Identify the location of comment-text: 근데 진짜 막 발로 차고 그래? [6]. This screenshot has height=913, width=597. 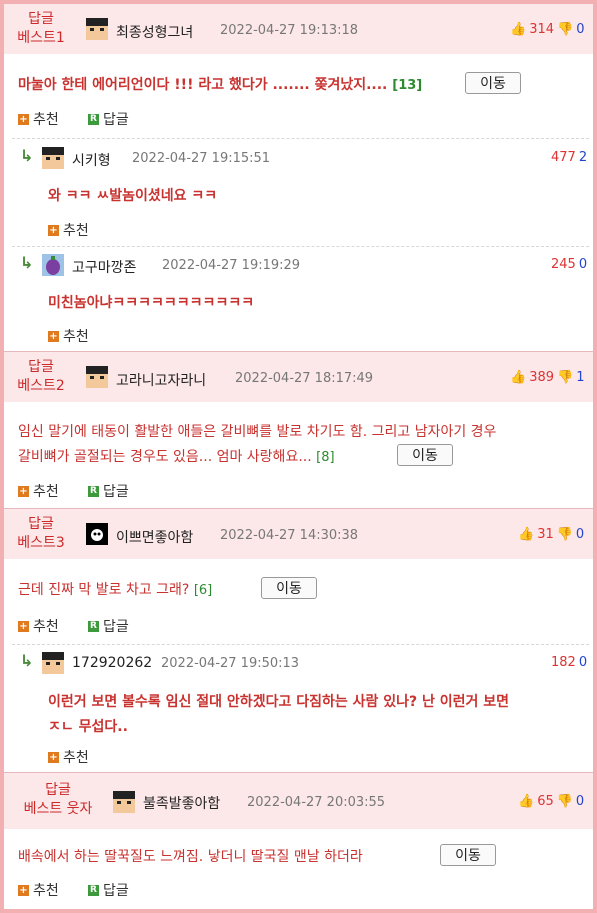
(115, 589).